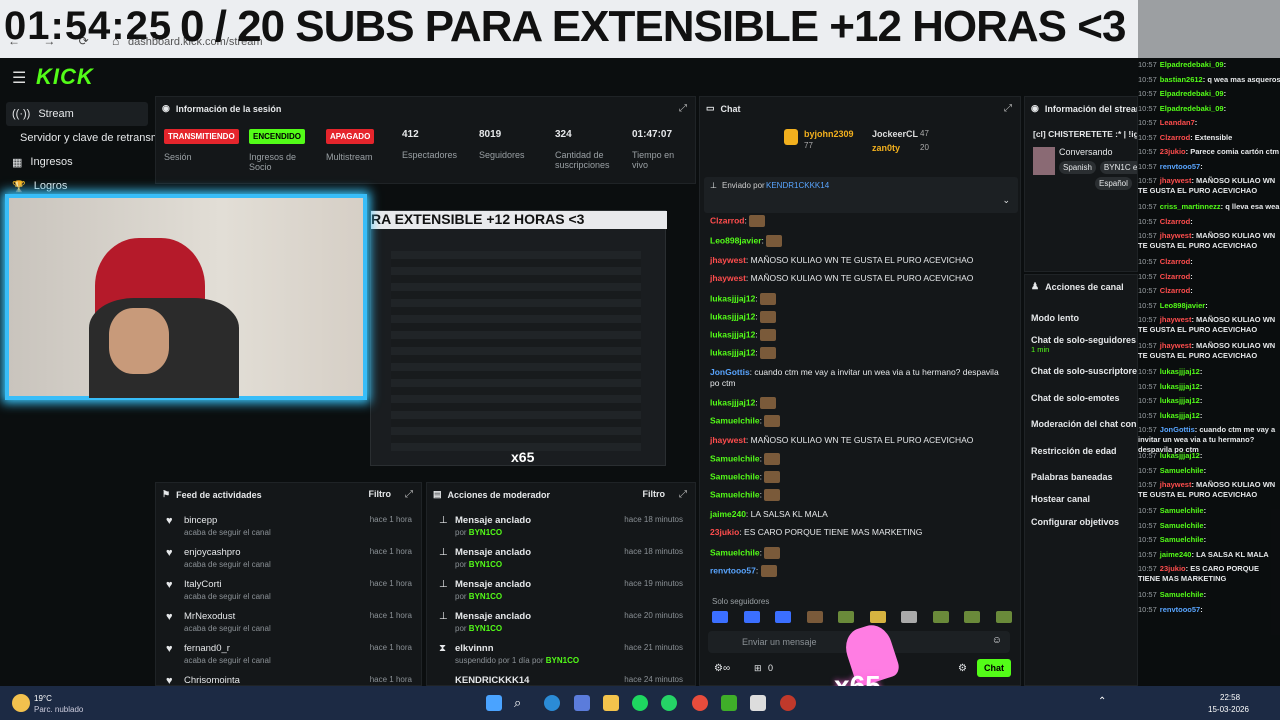 The width and height of the screenshot is (1280, 720). I want to click on menu-icon: ☰, so click(19, 78).